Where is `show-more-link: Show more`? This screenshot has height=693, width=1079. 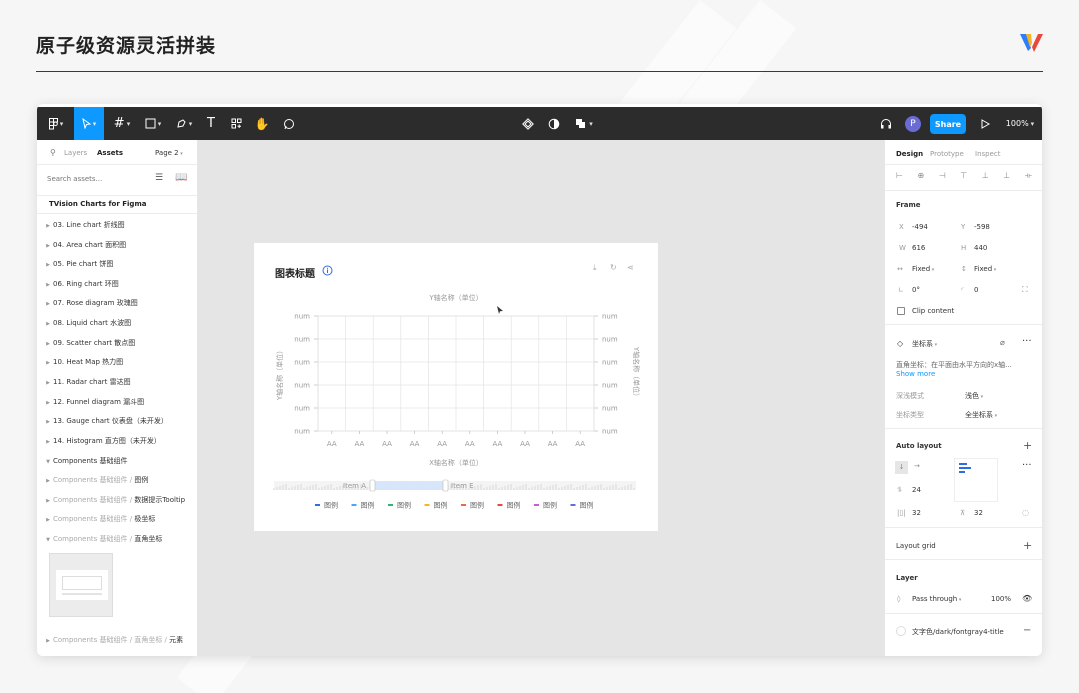 show-more-link: Show more is located at coordinates (915, 374).